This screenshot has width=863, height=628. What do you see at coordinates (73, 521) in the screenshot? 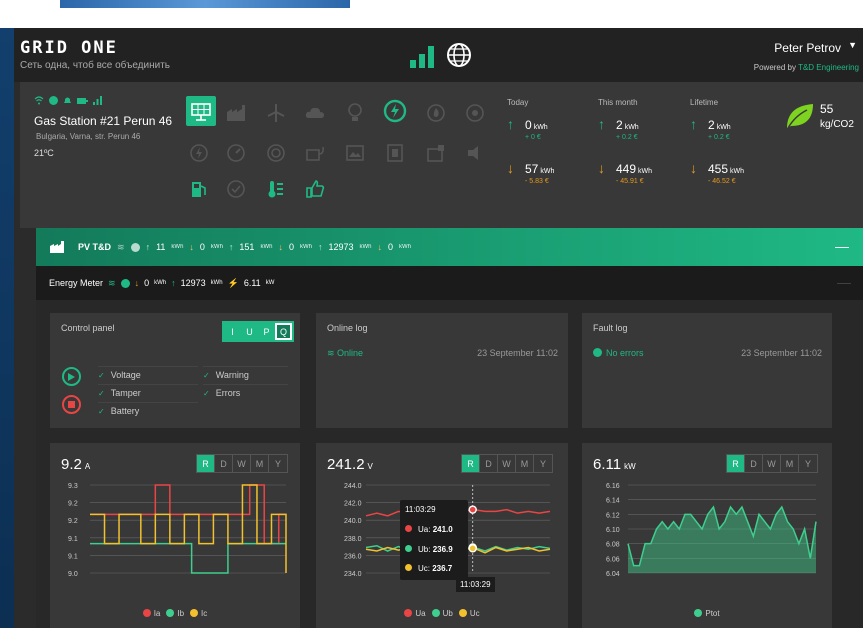
I see `y-tick-label: 9.2` at bounding box center [73, 521].